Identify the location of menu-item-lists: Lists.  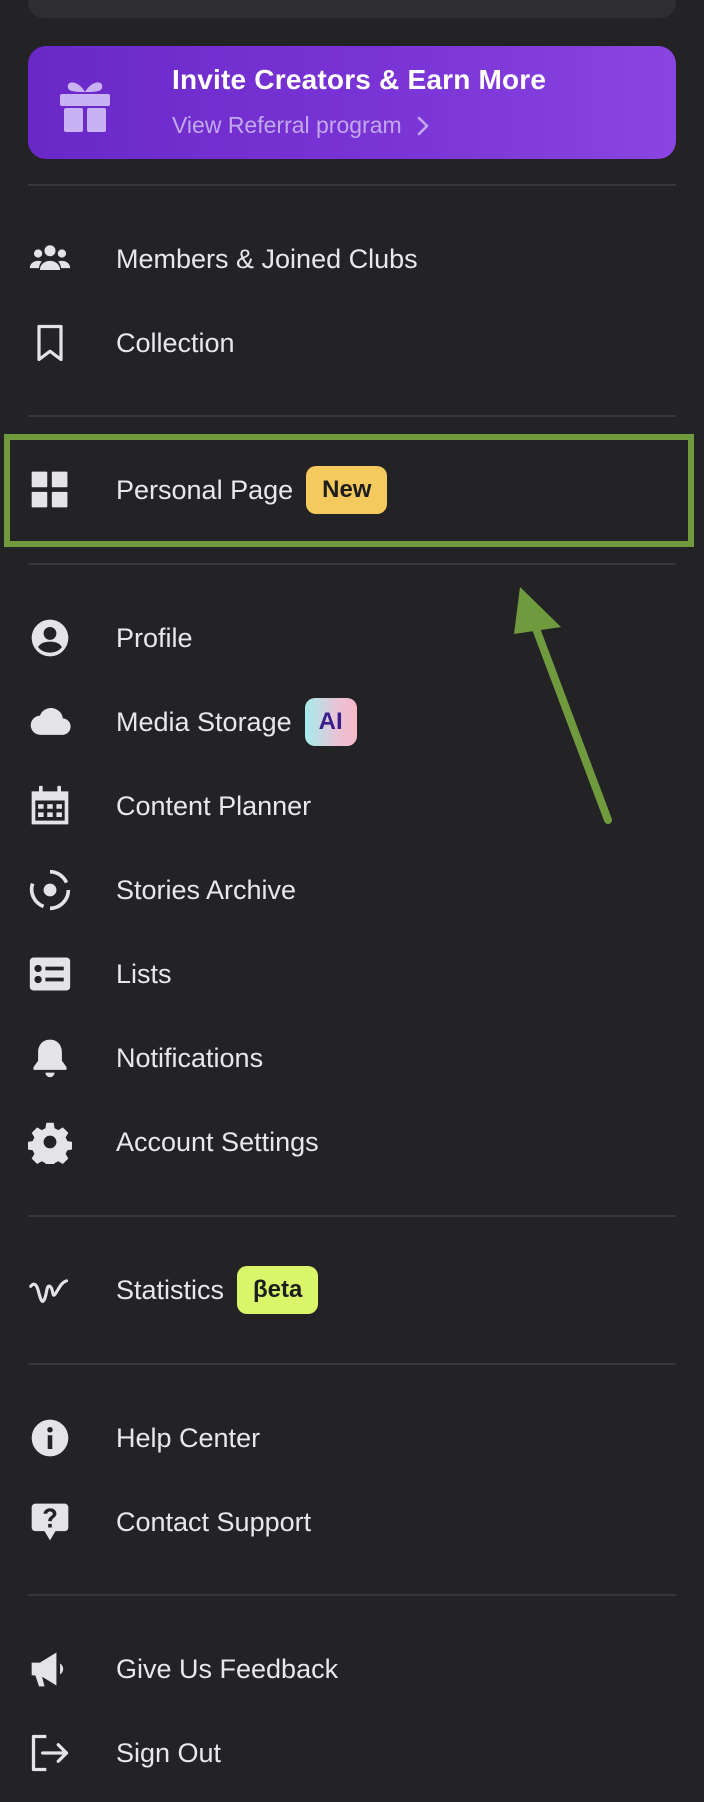
(352, 974).